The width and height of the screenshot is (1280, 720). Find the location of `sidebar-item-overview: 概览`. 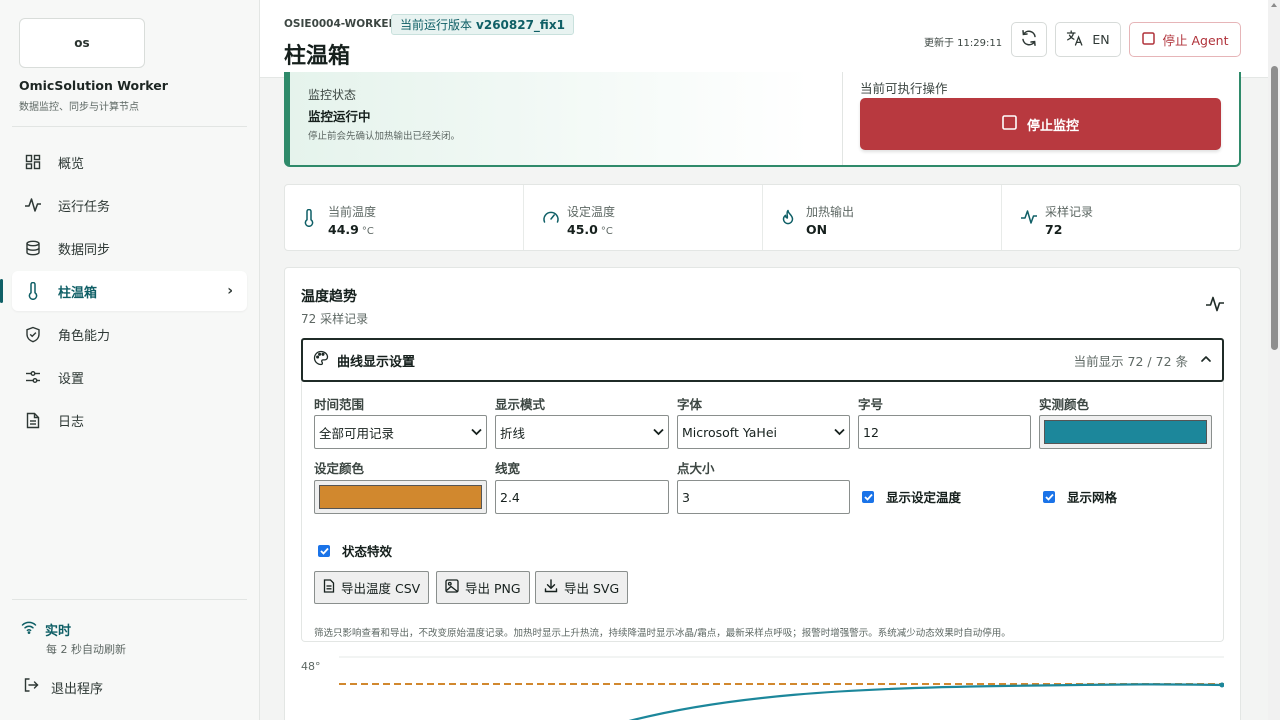

sidebar-item-overview: 概览 is located at coordinates (129, 162).